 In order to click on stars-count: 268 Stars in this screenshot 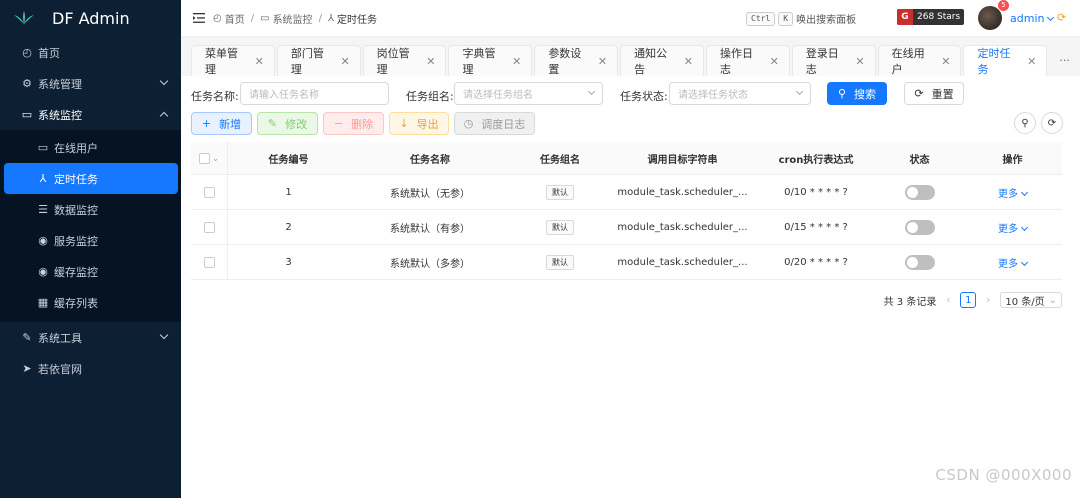, I will do `click(939, 17)`.